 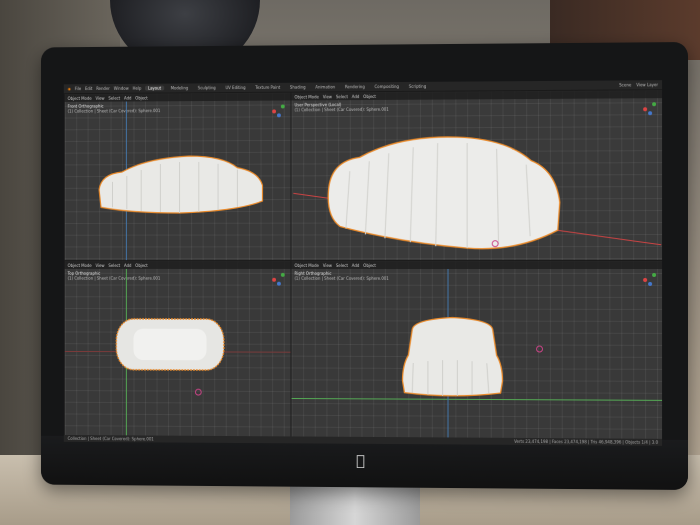 What do you see at coordinates (443, 193) in the screenshot?
I see `car-cover-perspective-view` at bounding box center [443, 193].